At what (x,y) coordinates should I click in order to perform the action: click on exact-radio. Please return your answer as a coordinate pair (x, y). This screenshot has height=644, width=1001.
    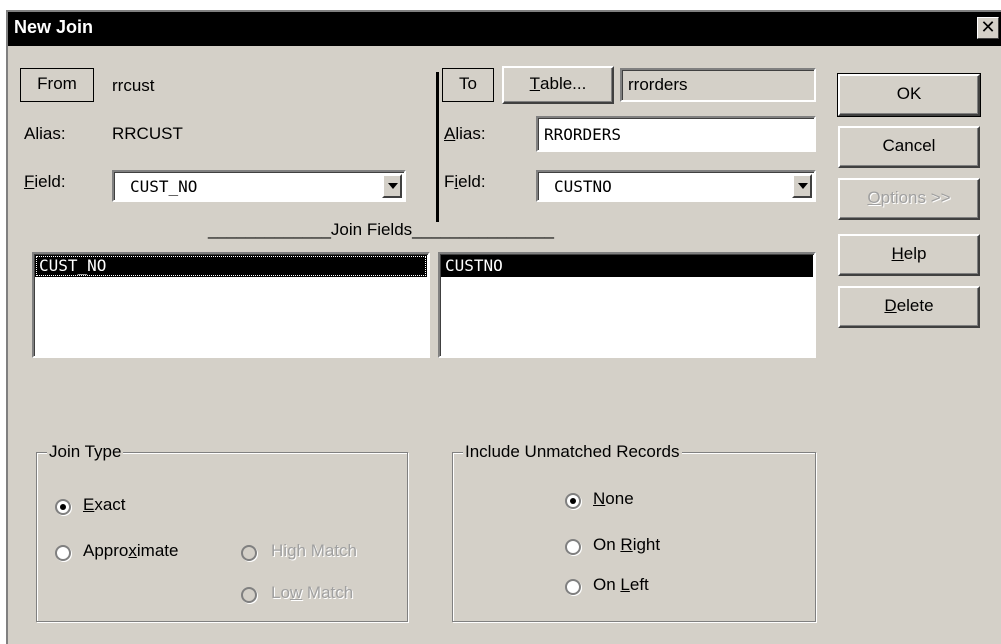
    Looking at the image, I should click on (63, 507).